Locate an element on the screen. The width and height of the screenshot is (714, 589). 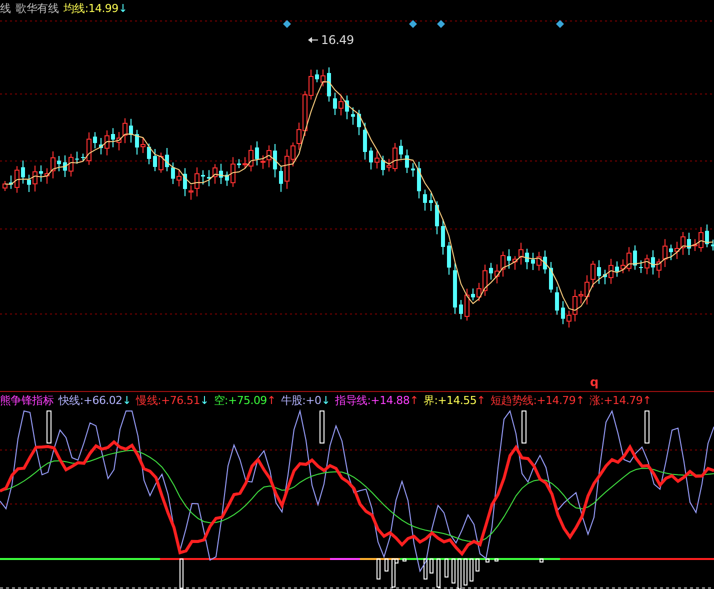
legend-label: 均线: is located at coordinates (76, 9).